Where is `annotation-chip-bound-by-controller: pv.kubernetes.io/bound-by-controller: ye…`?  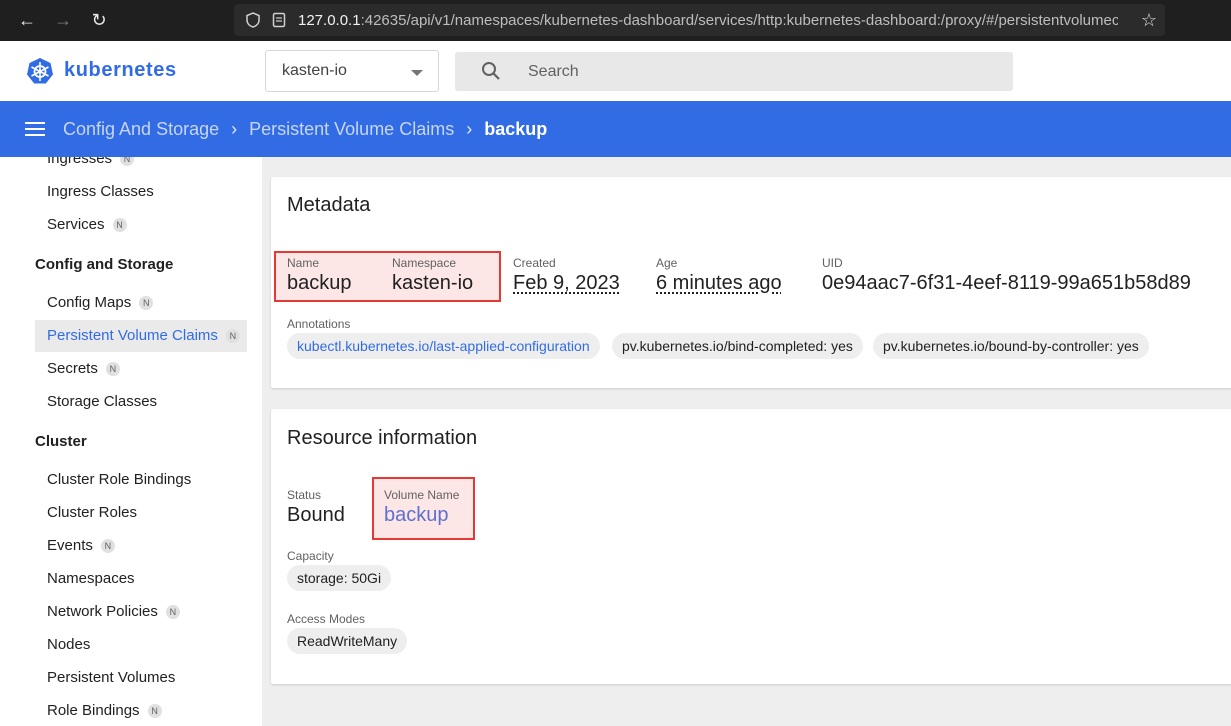
annotation-chip-bound-by-controller: pv.kubernetes.io/bound-by-controller: ye… is located at coordinates (1011, 346).